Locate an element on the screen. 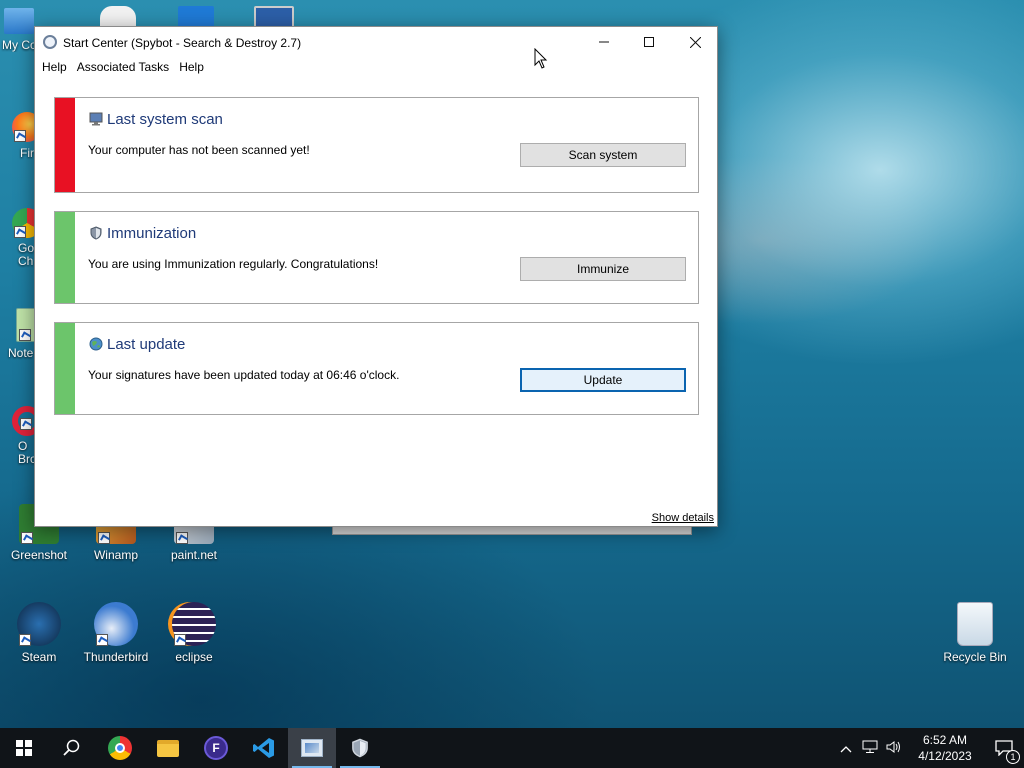 The width and height of the screenshot is (1024, 768). background-window-edge is located at coordinates (512, 531).